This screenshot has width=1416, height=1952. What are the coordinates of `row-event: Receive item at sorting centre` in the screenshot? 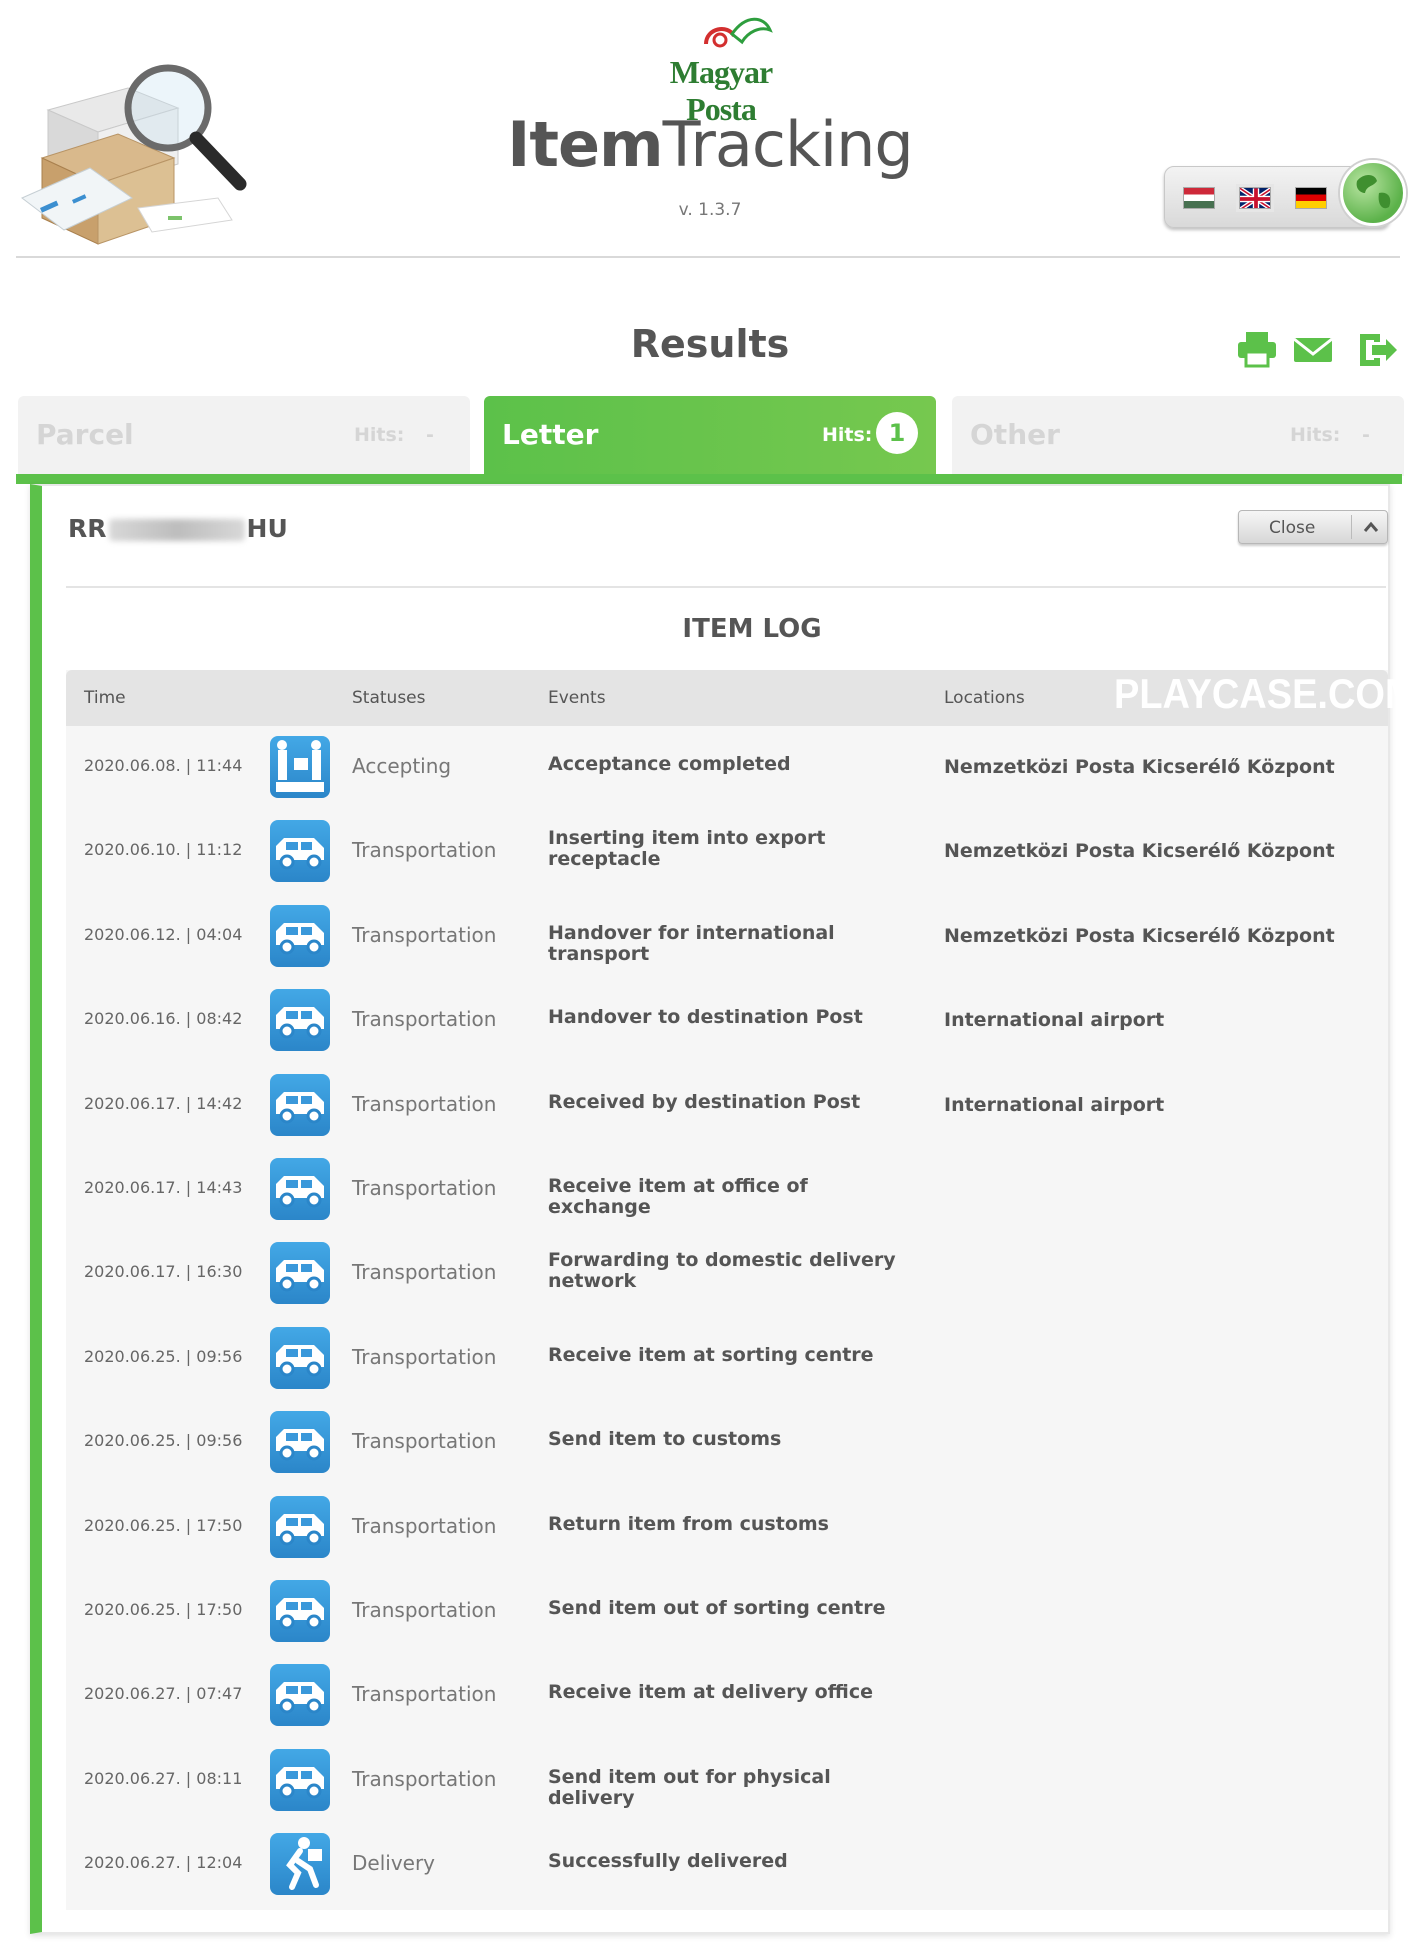 It's located at (711, 1354).